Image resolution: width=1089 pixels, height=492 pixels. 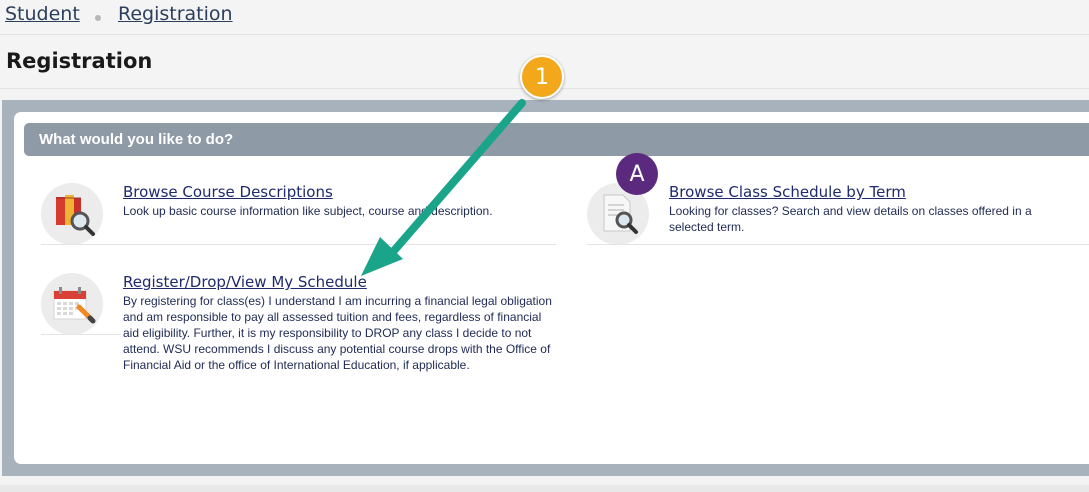 What do you see at coordinates (542, 77) in the screenshot?
I see `step-badge: 1` at bounding box center [542, 77].